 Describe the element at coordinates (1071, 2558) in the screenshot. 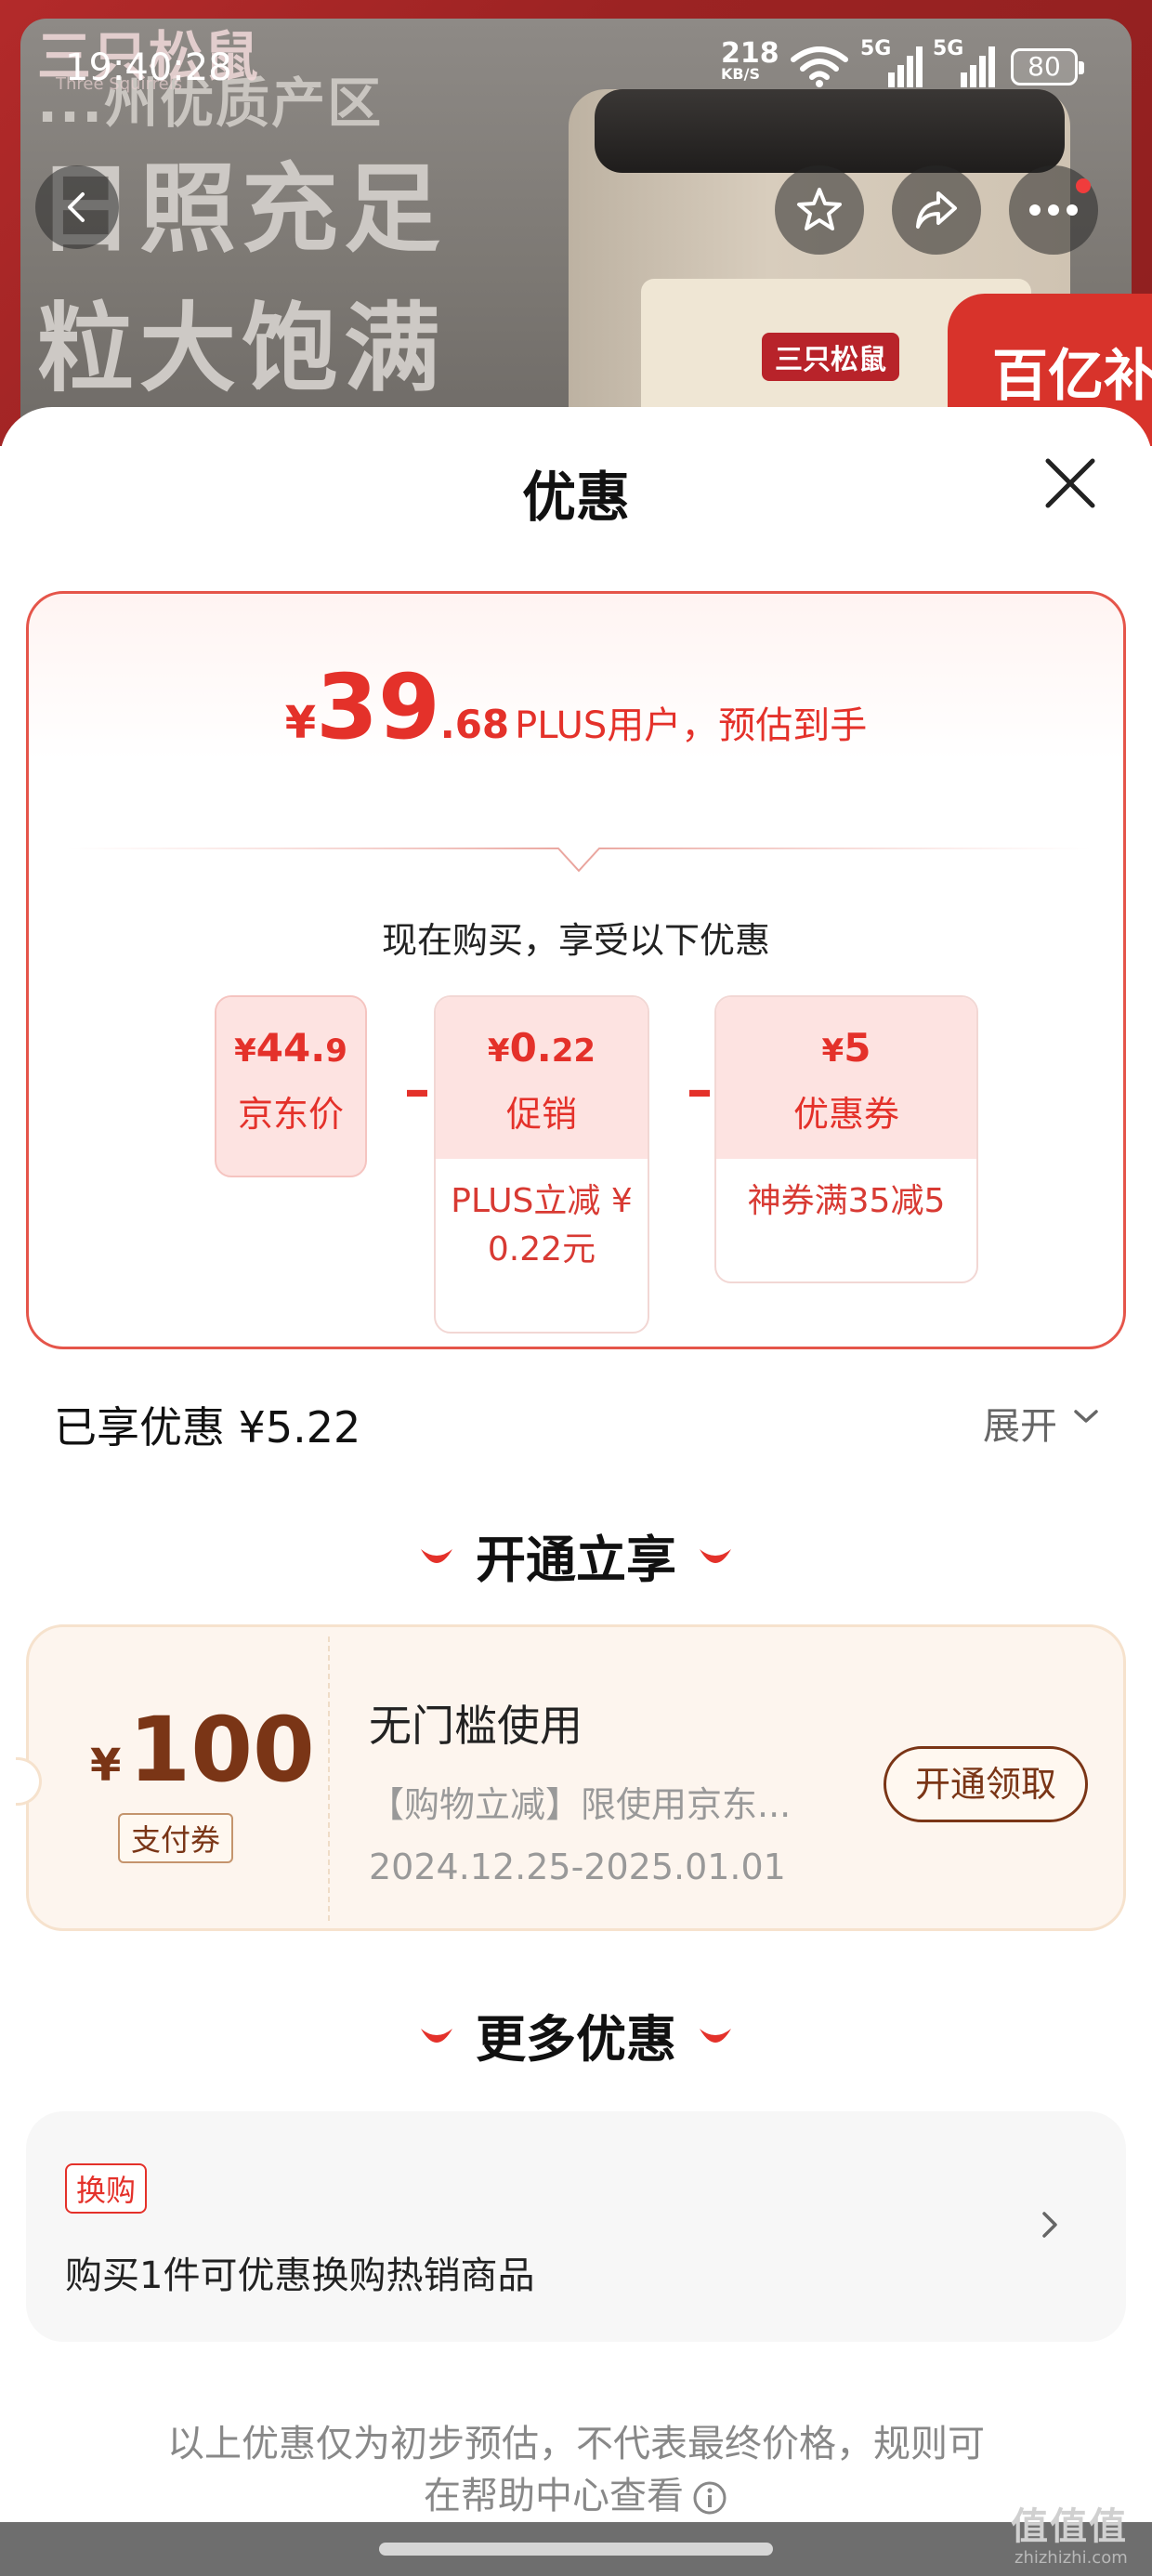

I see `site-watermark-url: zhizhizhi.com` at that location.